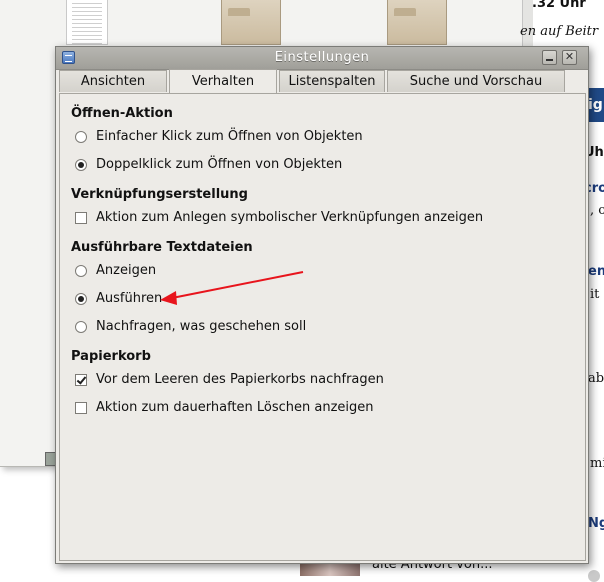 The width and height of the screenshot is (604, 582). I want to click on arrow-head, so click(168, 298).